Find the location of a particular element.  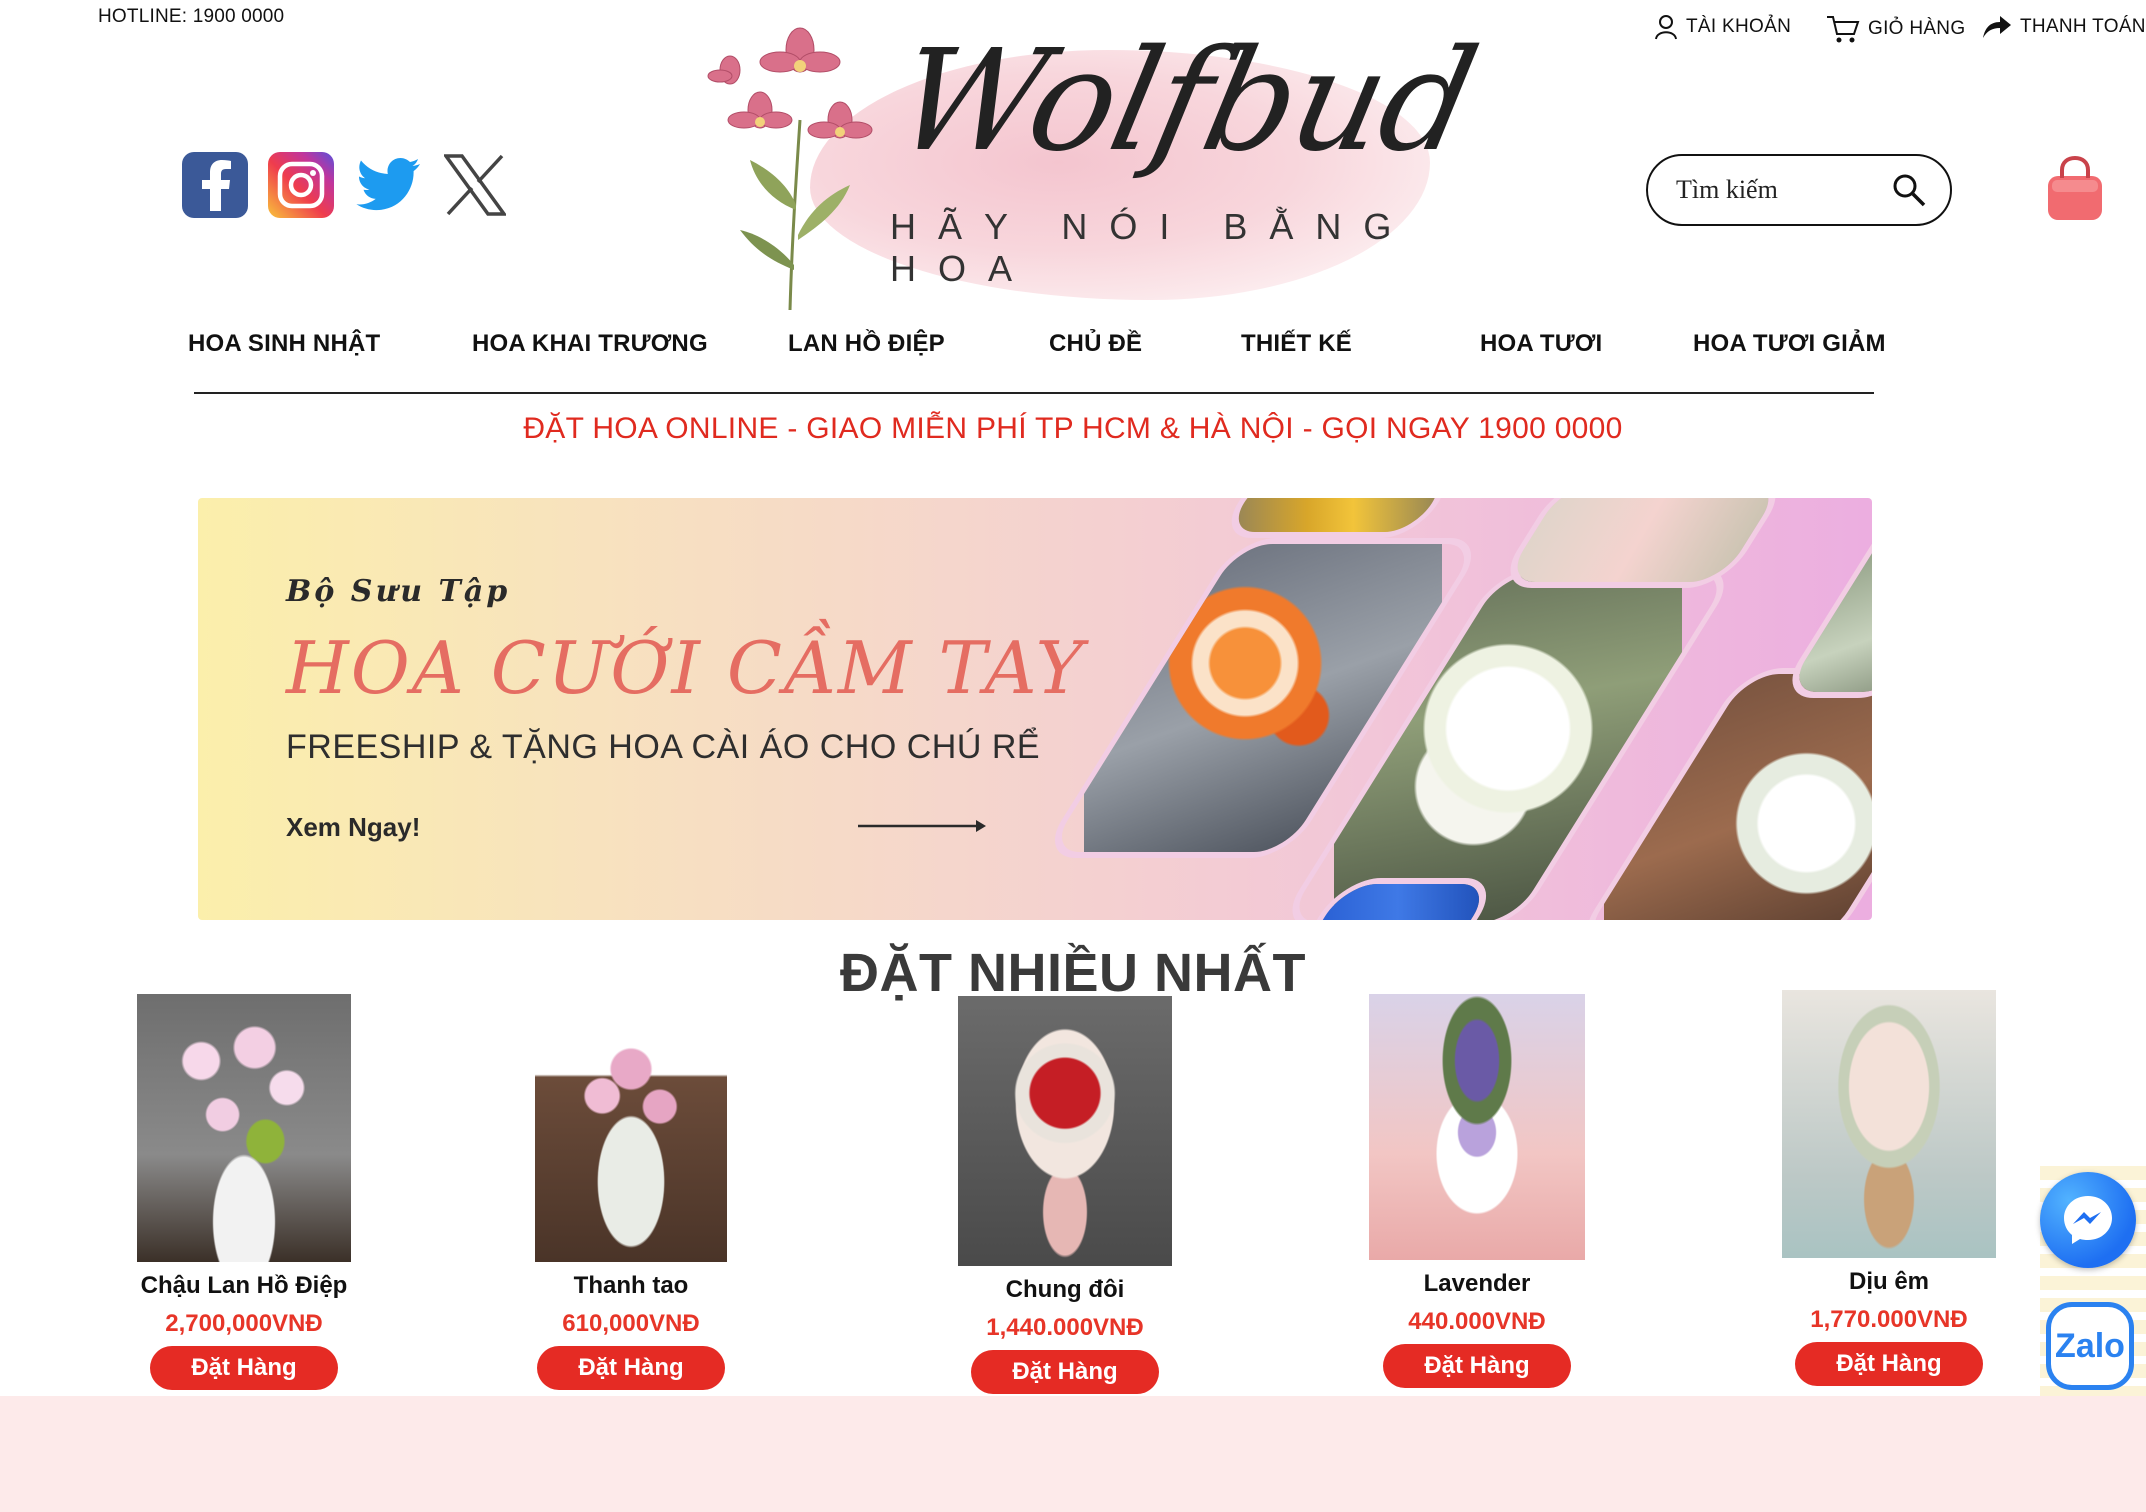

zalo-label: Zalo is located at coordinates (2090, 1345).